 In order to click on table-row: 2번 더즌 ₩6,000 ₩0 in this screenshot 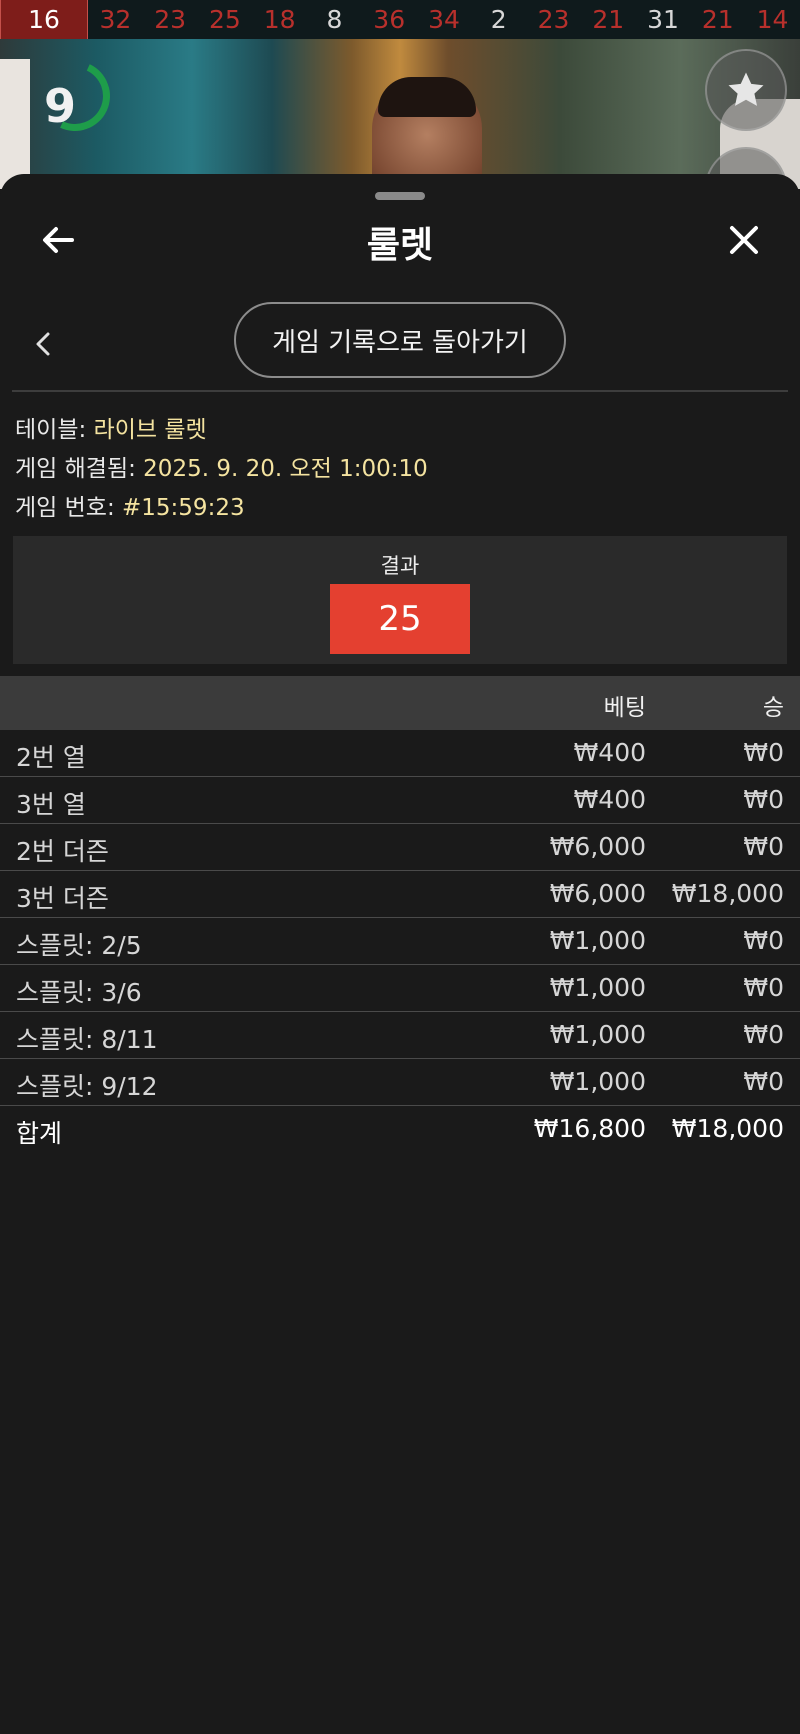, I will do `click(400, 847)`.